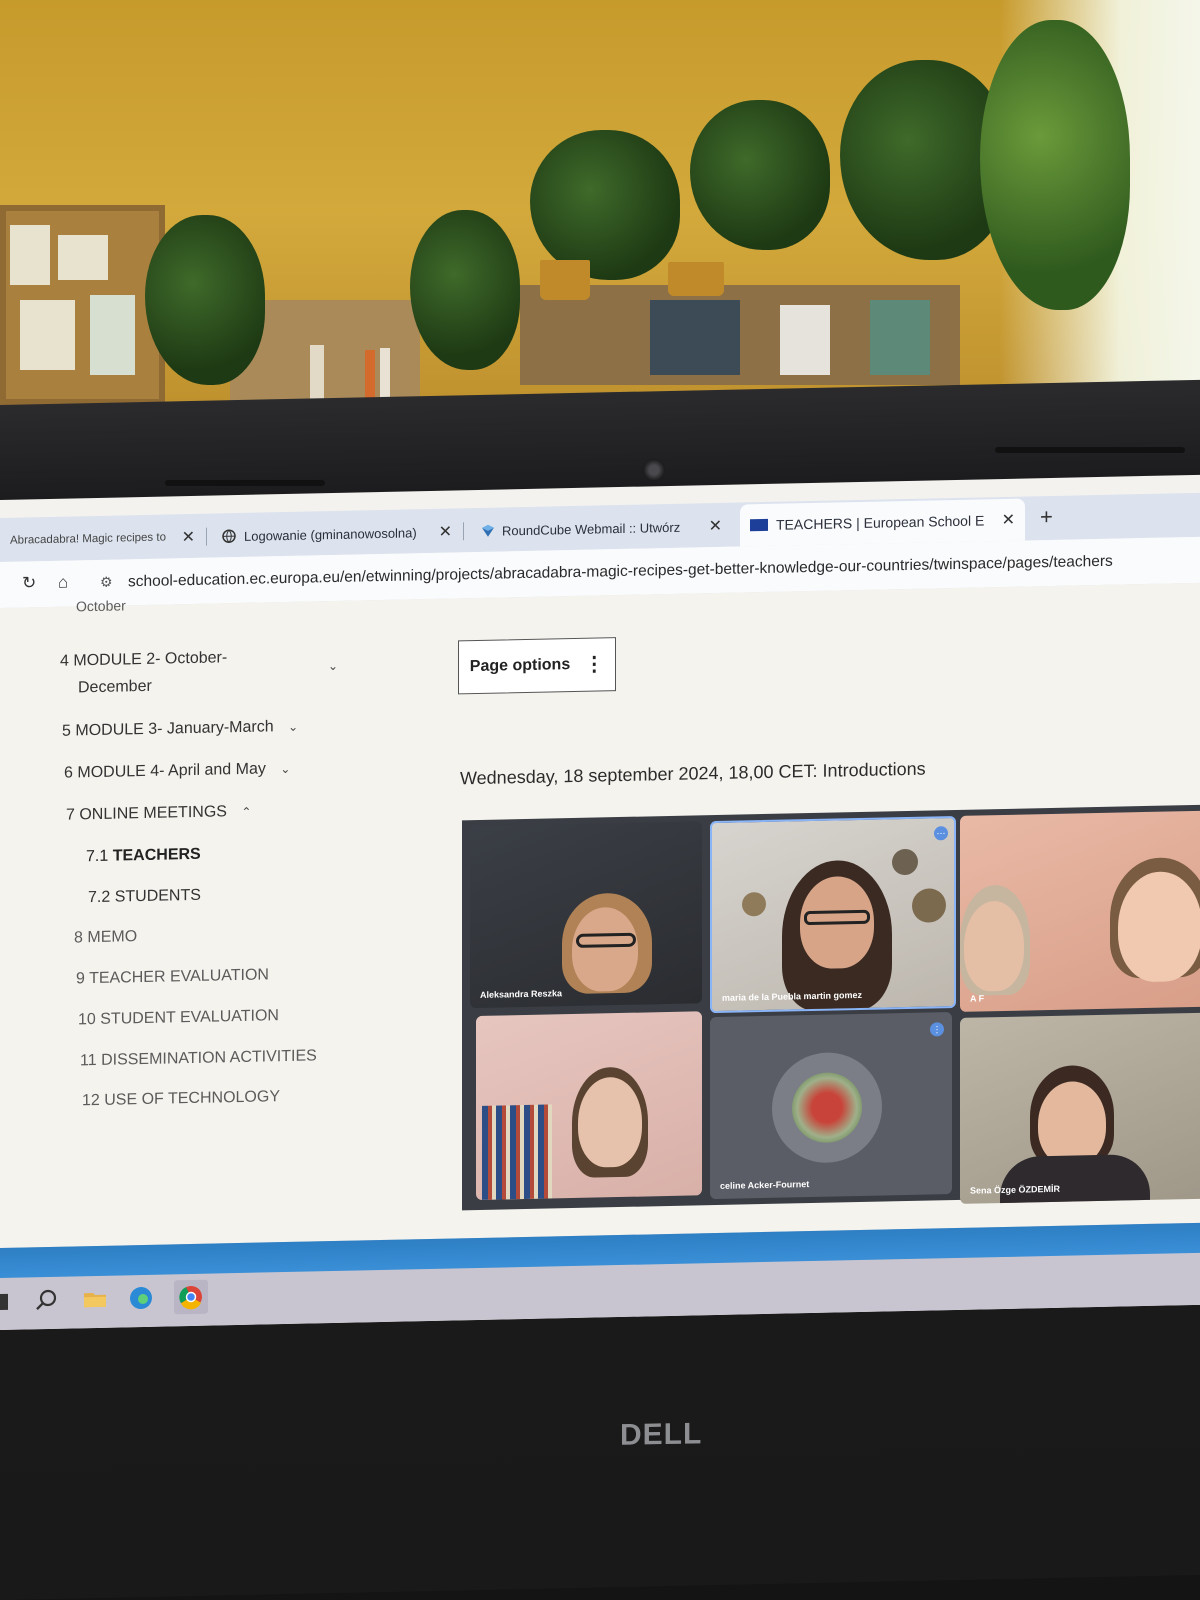 This screenshot has height=1600, width=1200. What do you see at coordinates (591, 528) in the screenshot?
I see `tab-label: RoundCube Webmail :: Utwórz` at bounding box center [591, 528].